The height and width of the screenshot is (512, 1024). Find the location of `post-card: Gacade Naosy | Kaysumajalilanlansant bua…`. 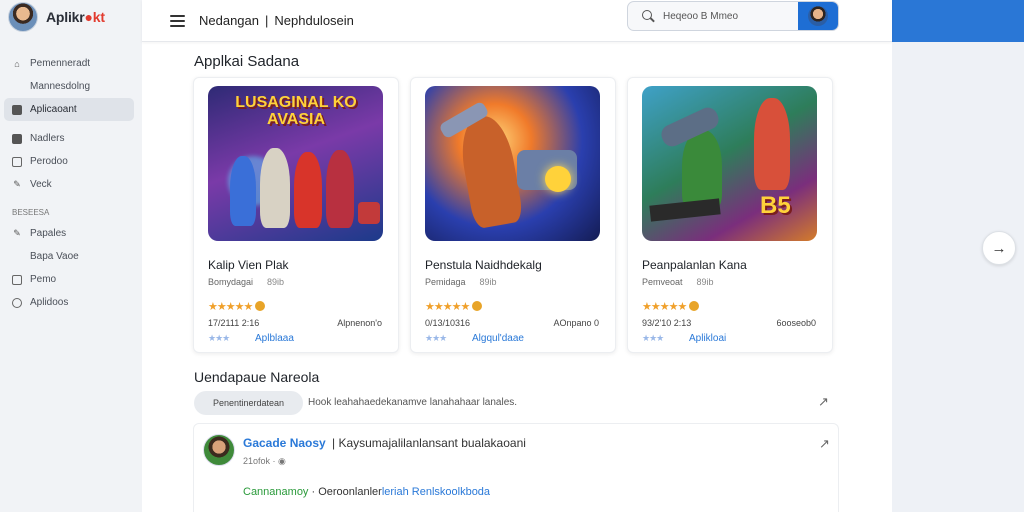

post-card: Gacade Naosy | Kaysumajalilanlansant bua… is located at coordinates (516, 467).